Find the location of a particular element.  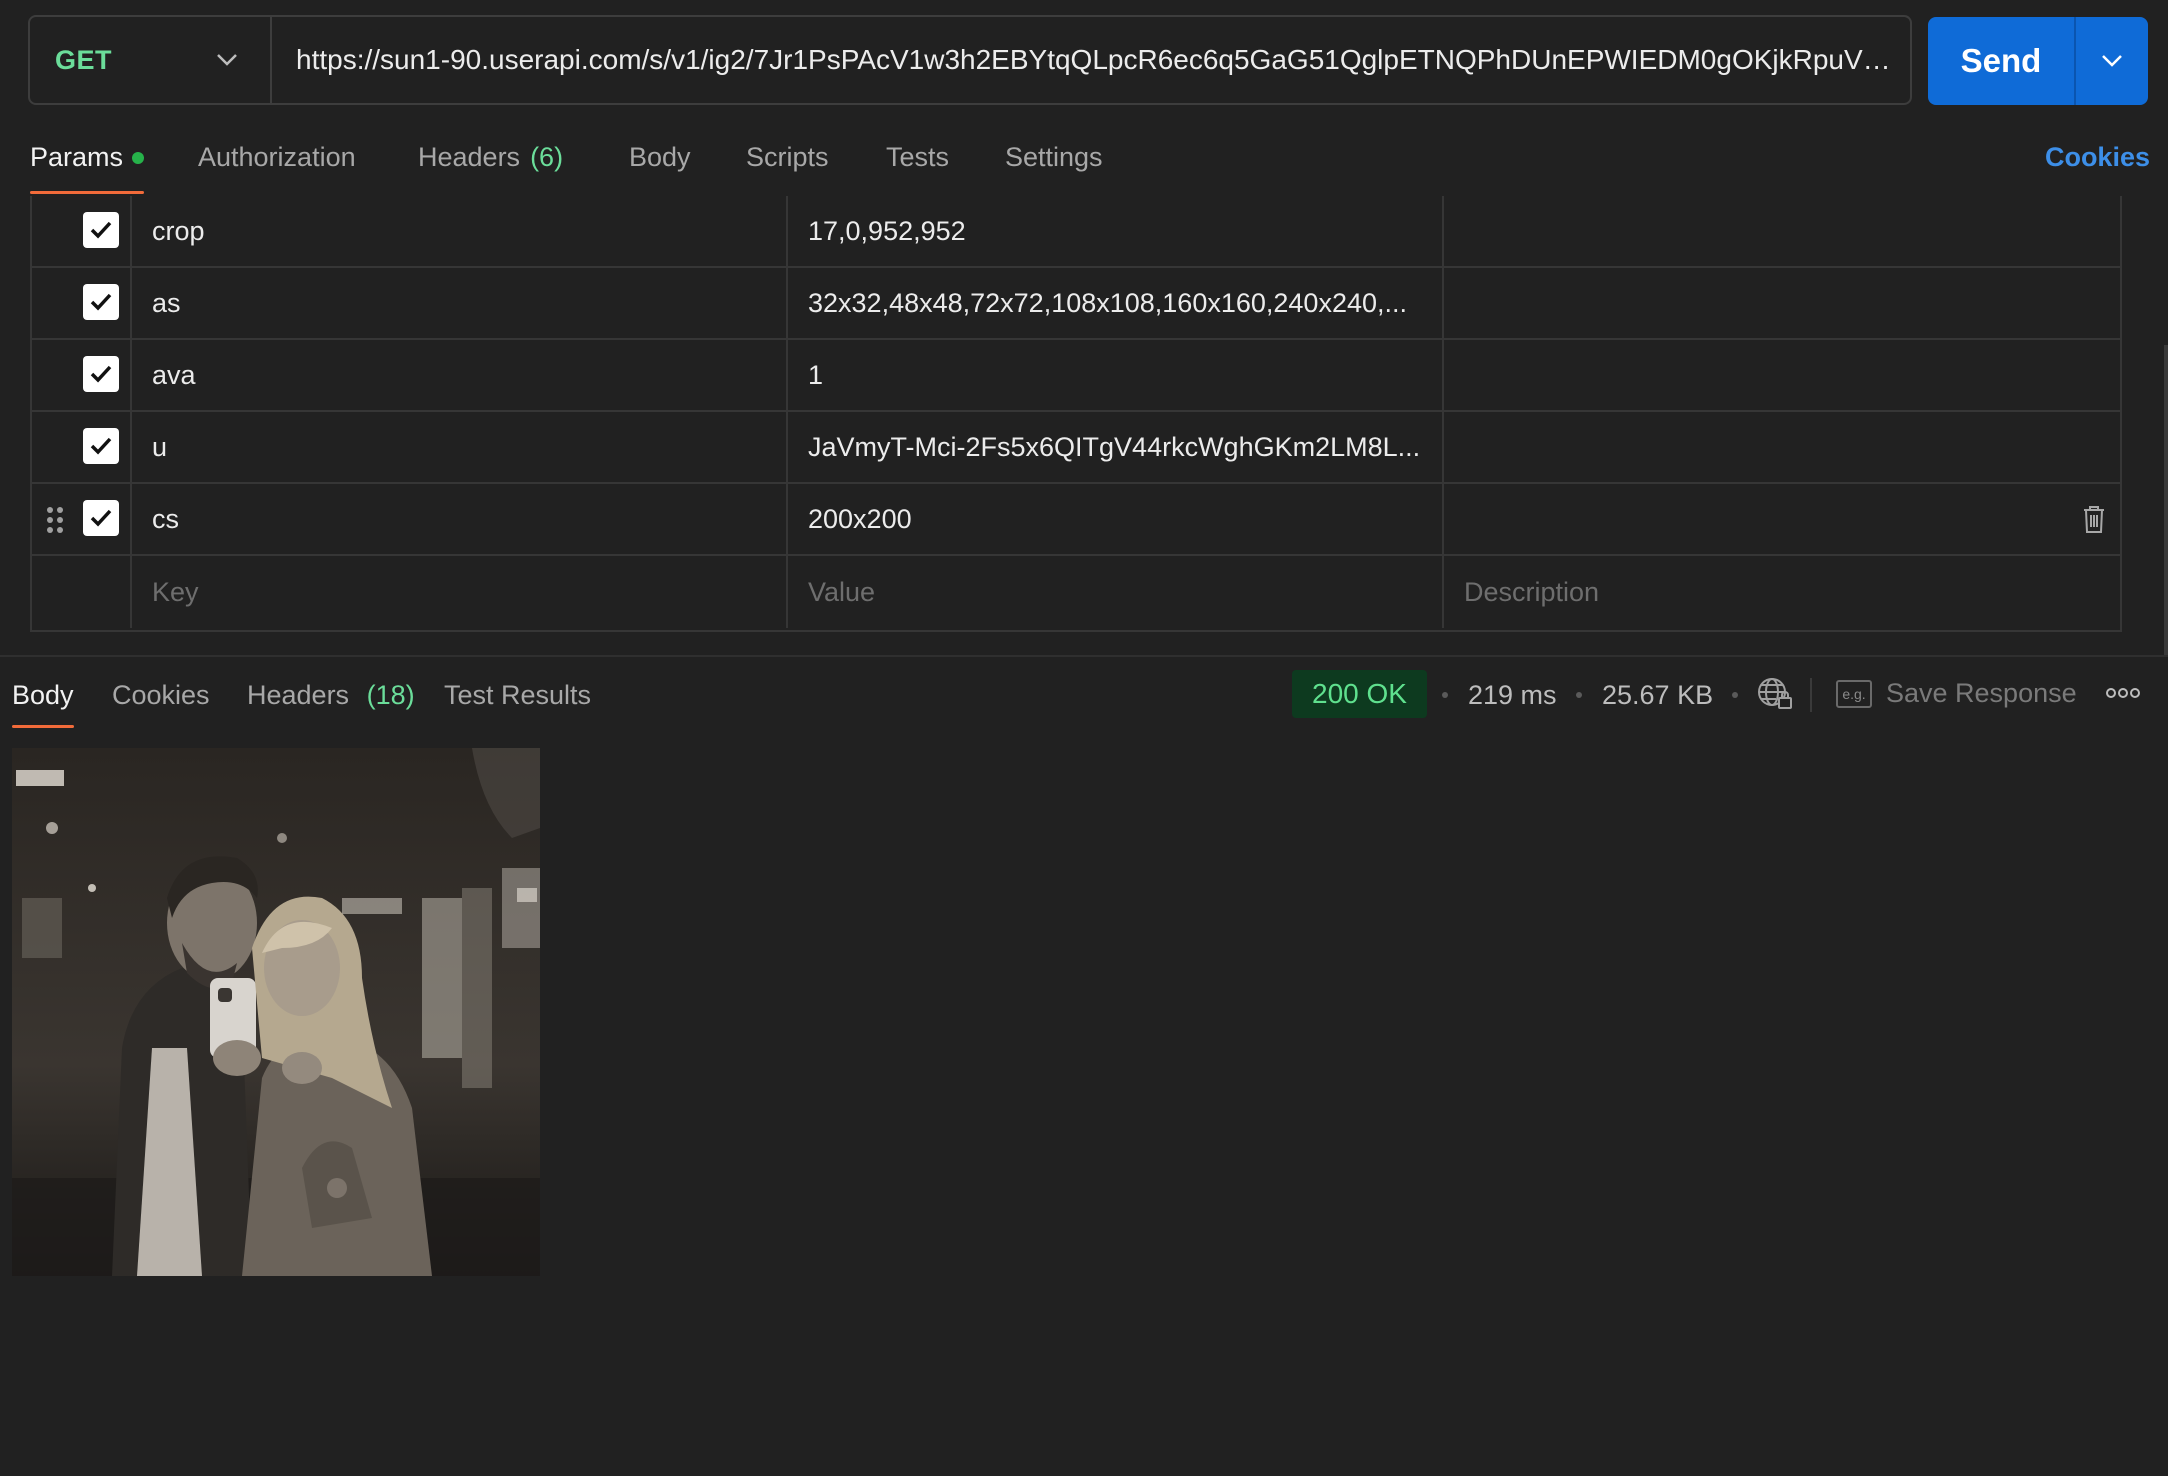

tab-body: Body is located at coordinates (660, 163).